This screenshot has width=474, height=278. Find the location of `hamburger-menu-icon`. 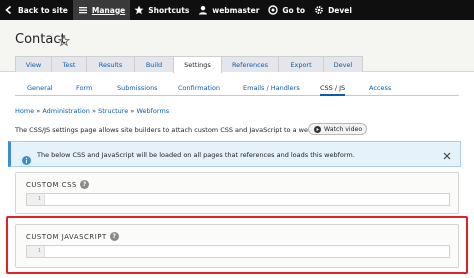

hamburger-menu-icon is located at coordinates (83, 10).